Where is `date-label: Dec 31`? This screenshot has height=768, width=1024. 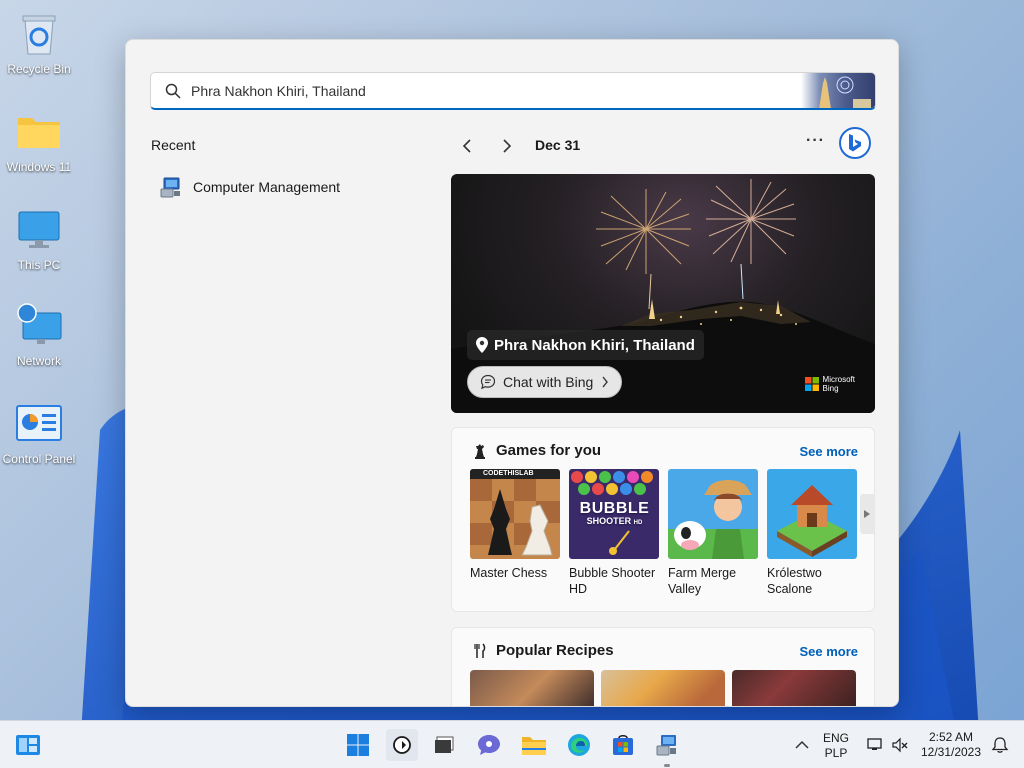 date-label: Dec 31 is located at coordinates (558, 145).